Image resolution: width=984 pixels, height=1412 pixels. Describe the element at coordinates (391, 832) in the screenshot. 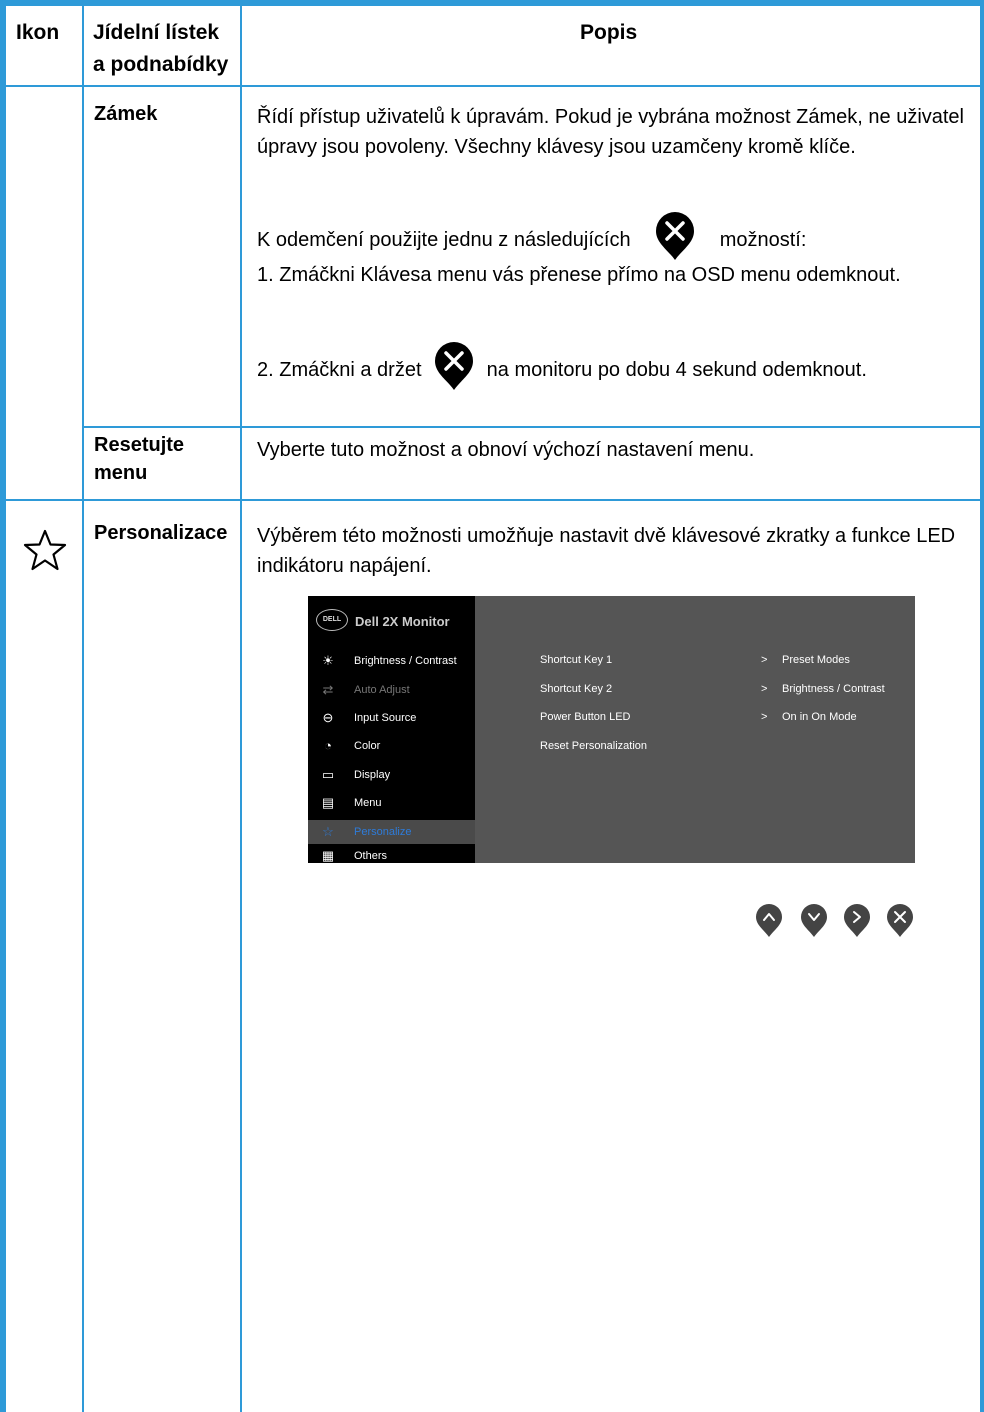

I see `osd-item-personalize: ☆ Personalize` at that location.